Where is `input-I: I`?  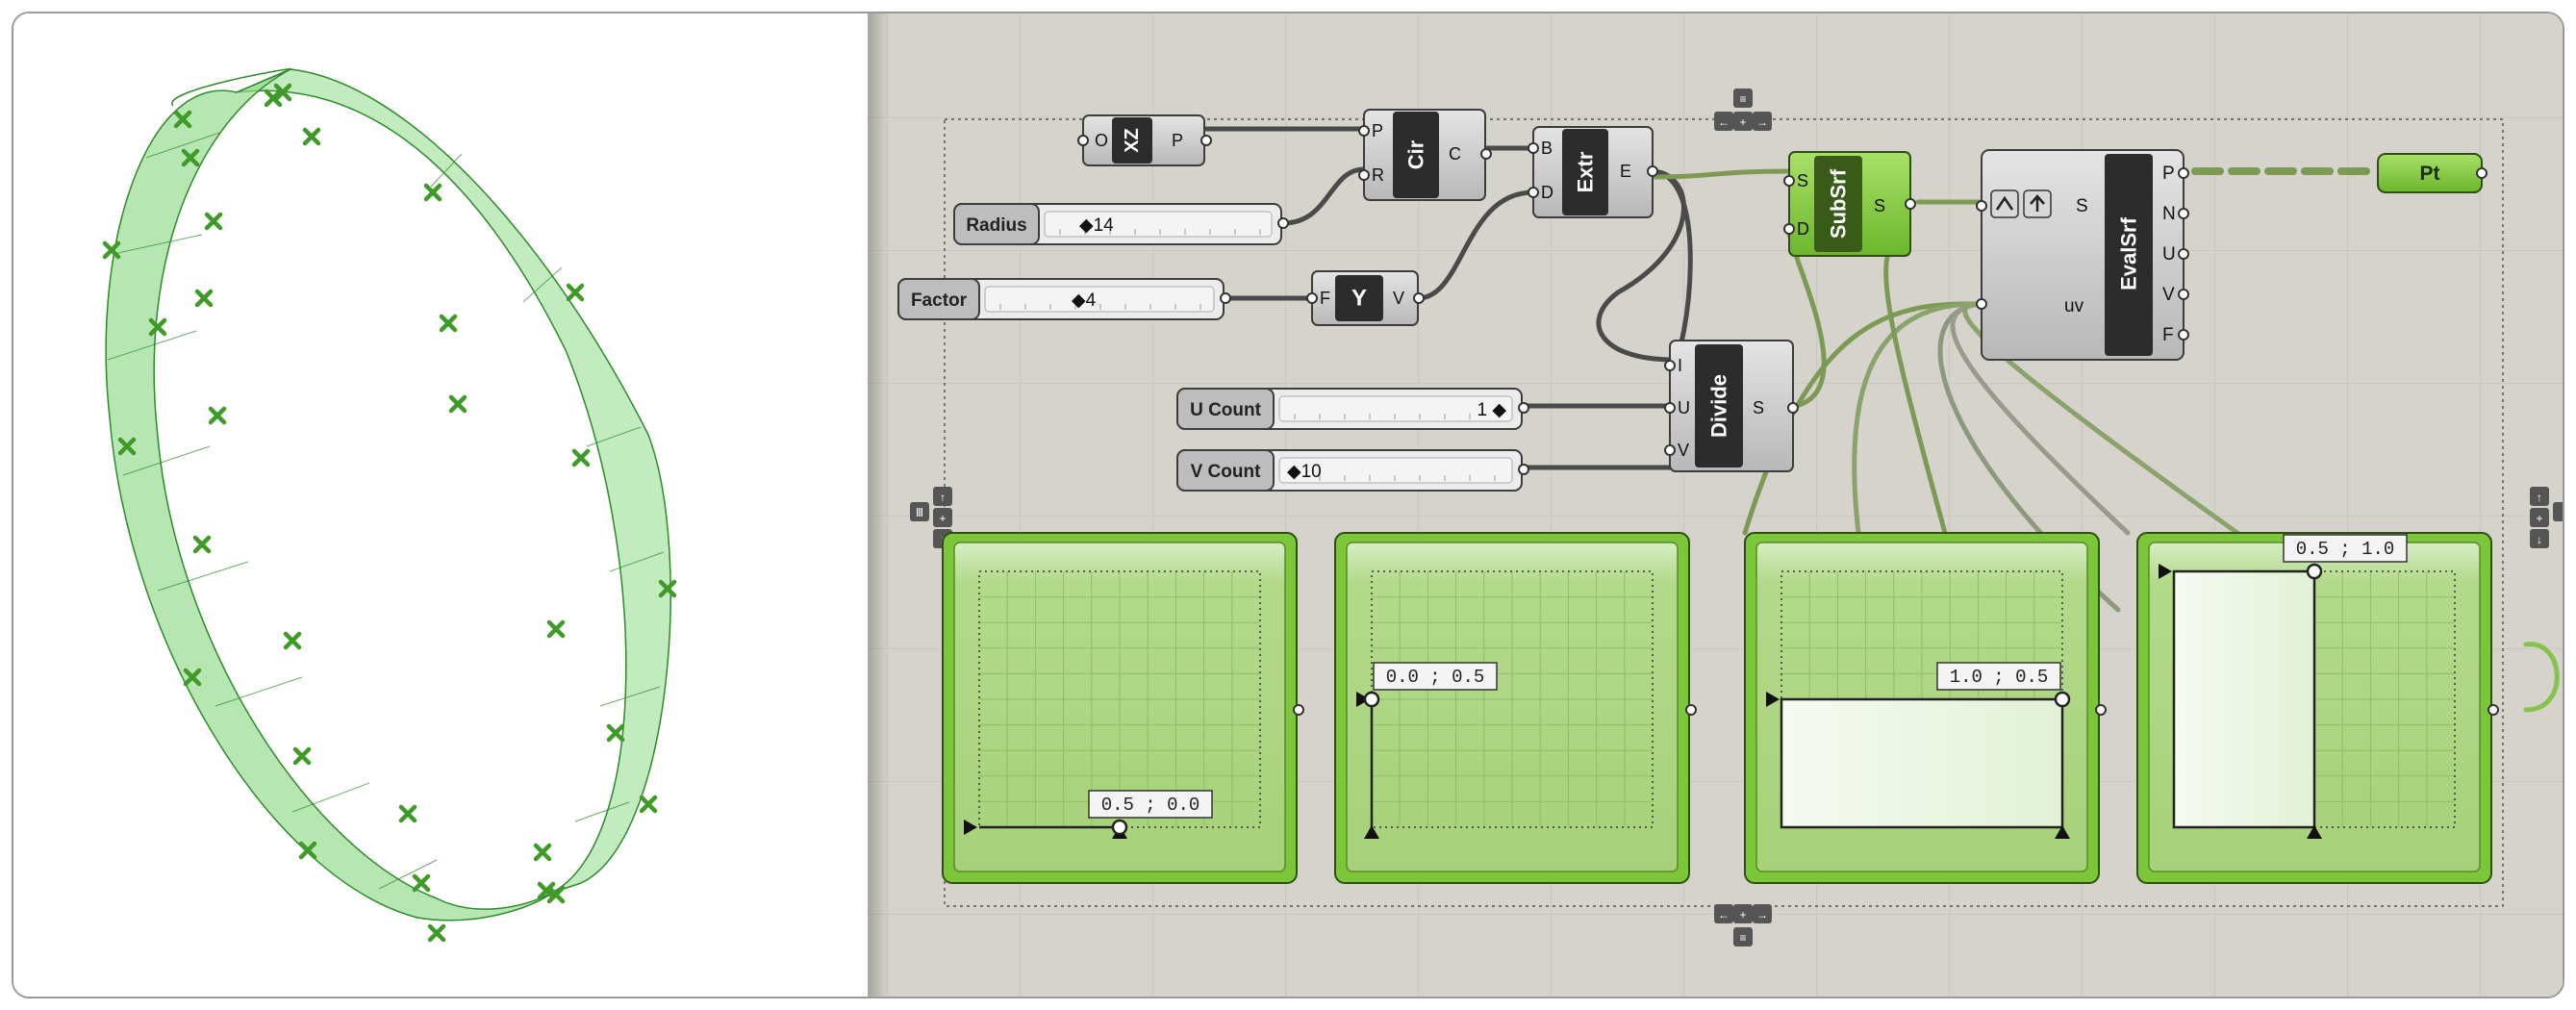
input-I: I is located at coordinates (1680, 365).